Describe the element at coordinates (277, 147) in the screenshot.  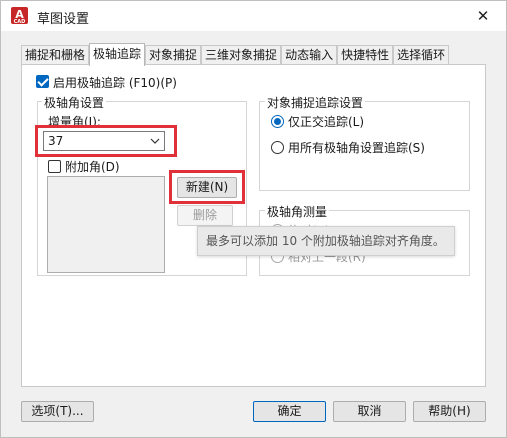
I see `all-polar-tracking-radio` at that location.